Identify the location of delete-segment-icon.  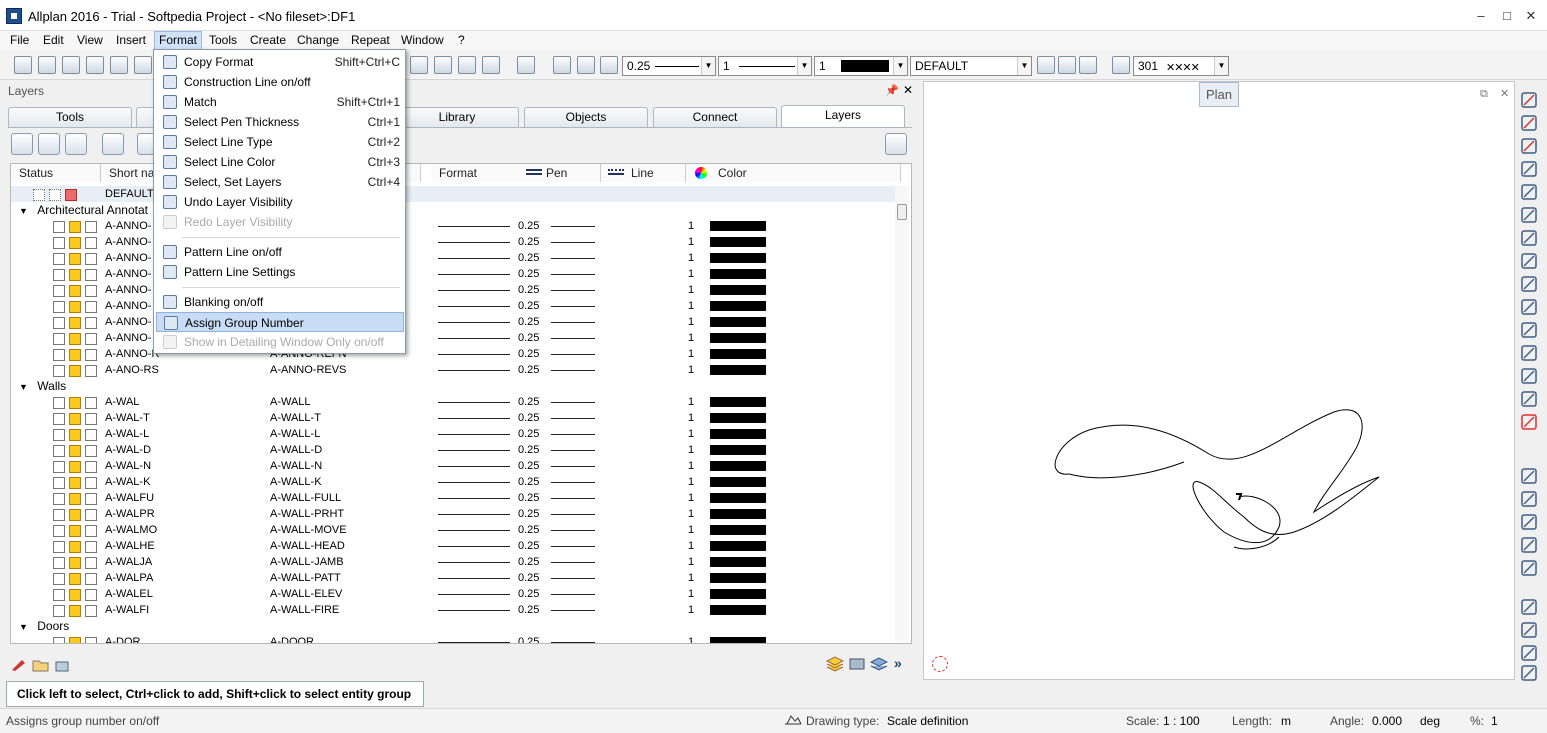
(1529, 192).